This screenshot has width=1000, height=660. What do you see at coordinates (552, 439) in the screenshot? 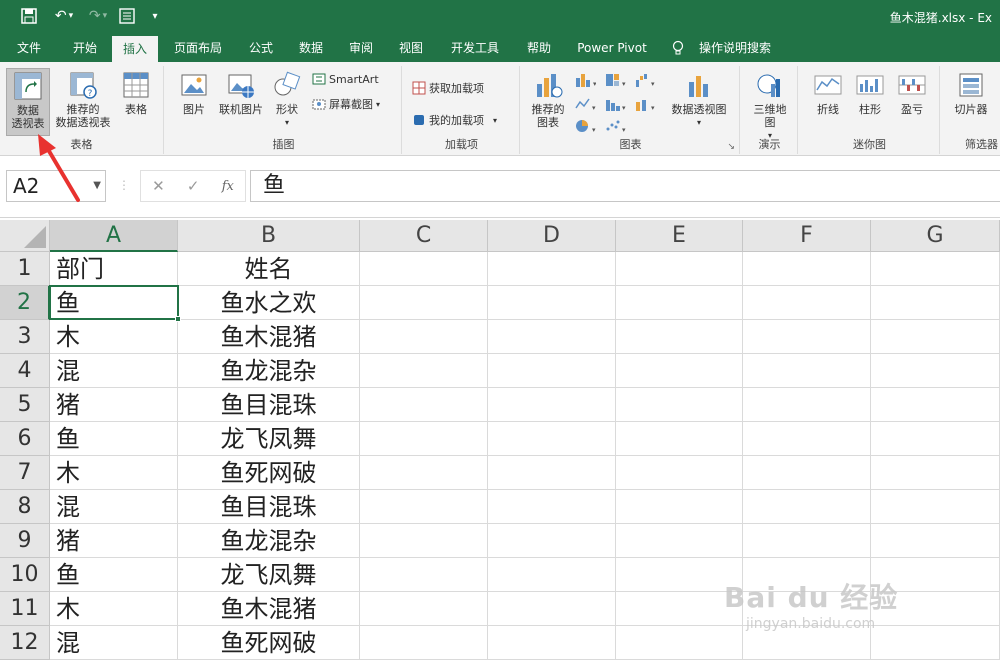
I see `cell-d6` at bounding box center [552, 439].